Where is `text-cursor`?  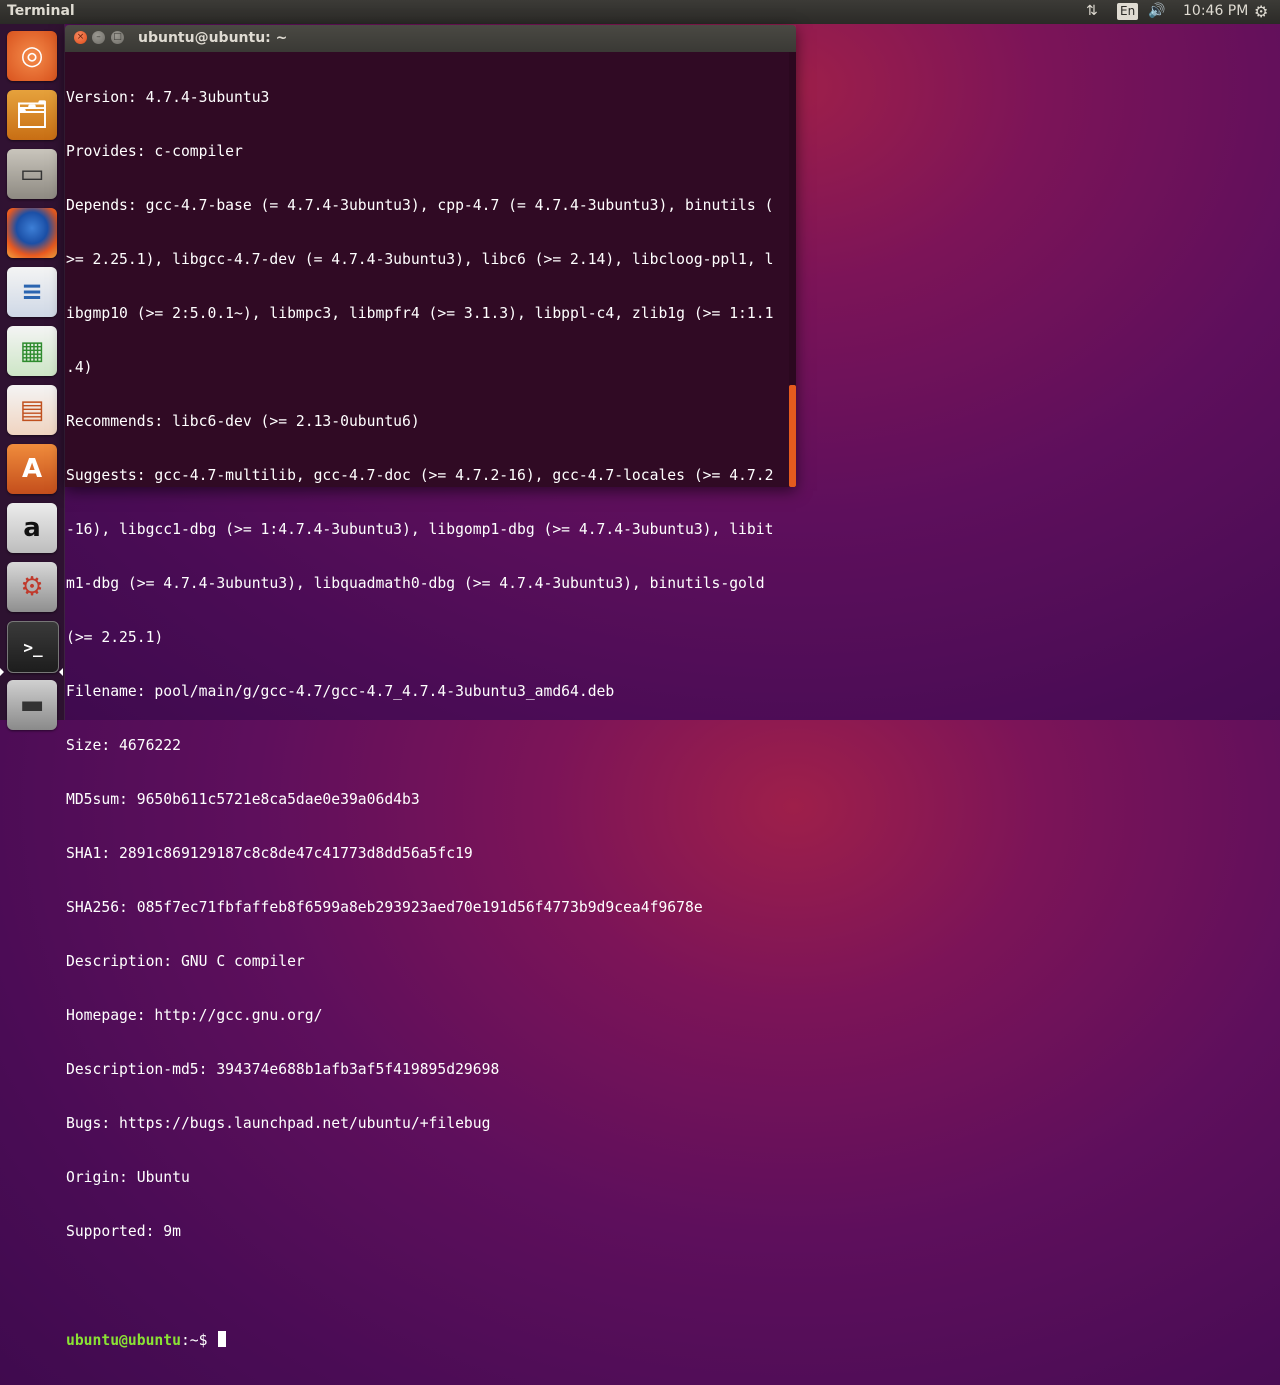 text-cursor is located at coordinates (222, 1339).